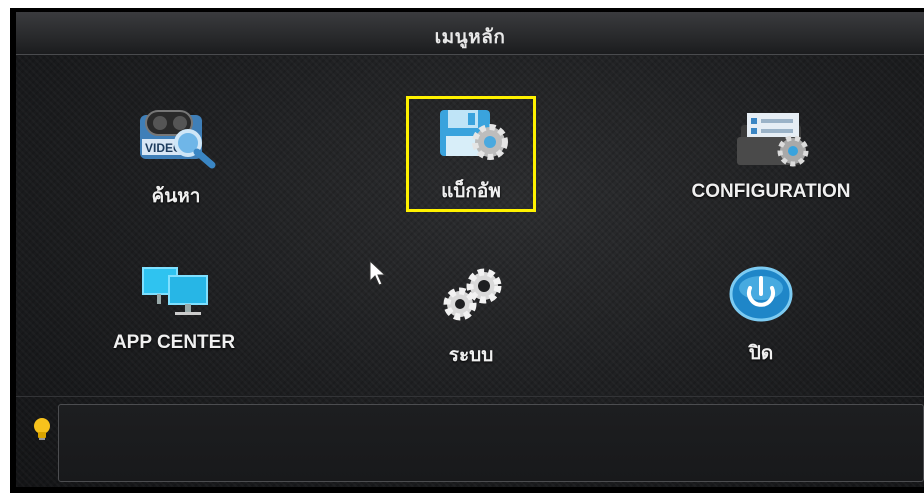 This screenshot has width=924, height=493. I want to click on menu-item-shutdown: ปิด, so click(761, 316).